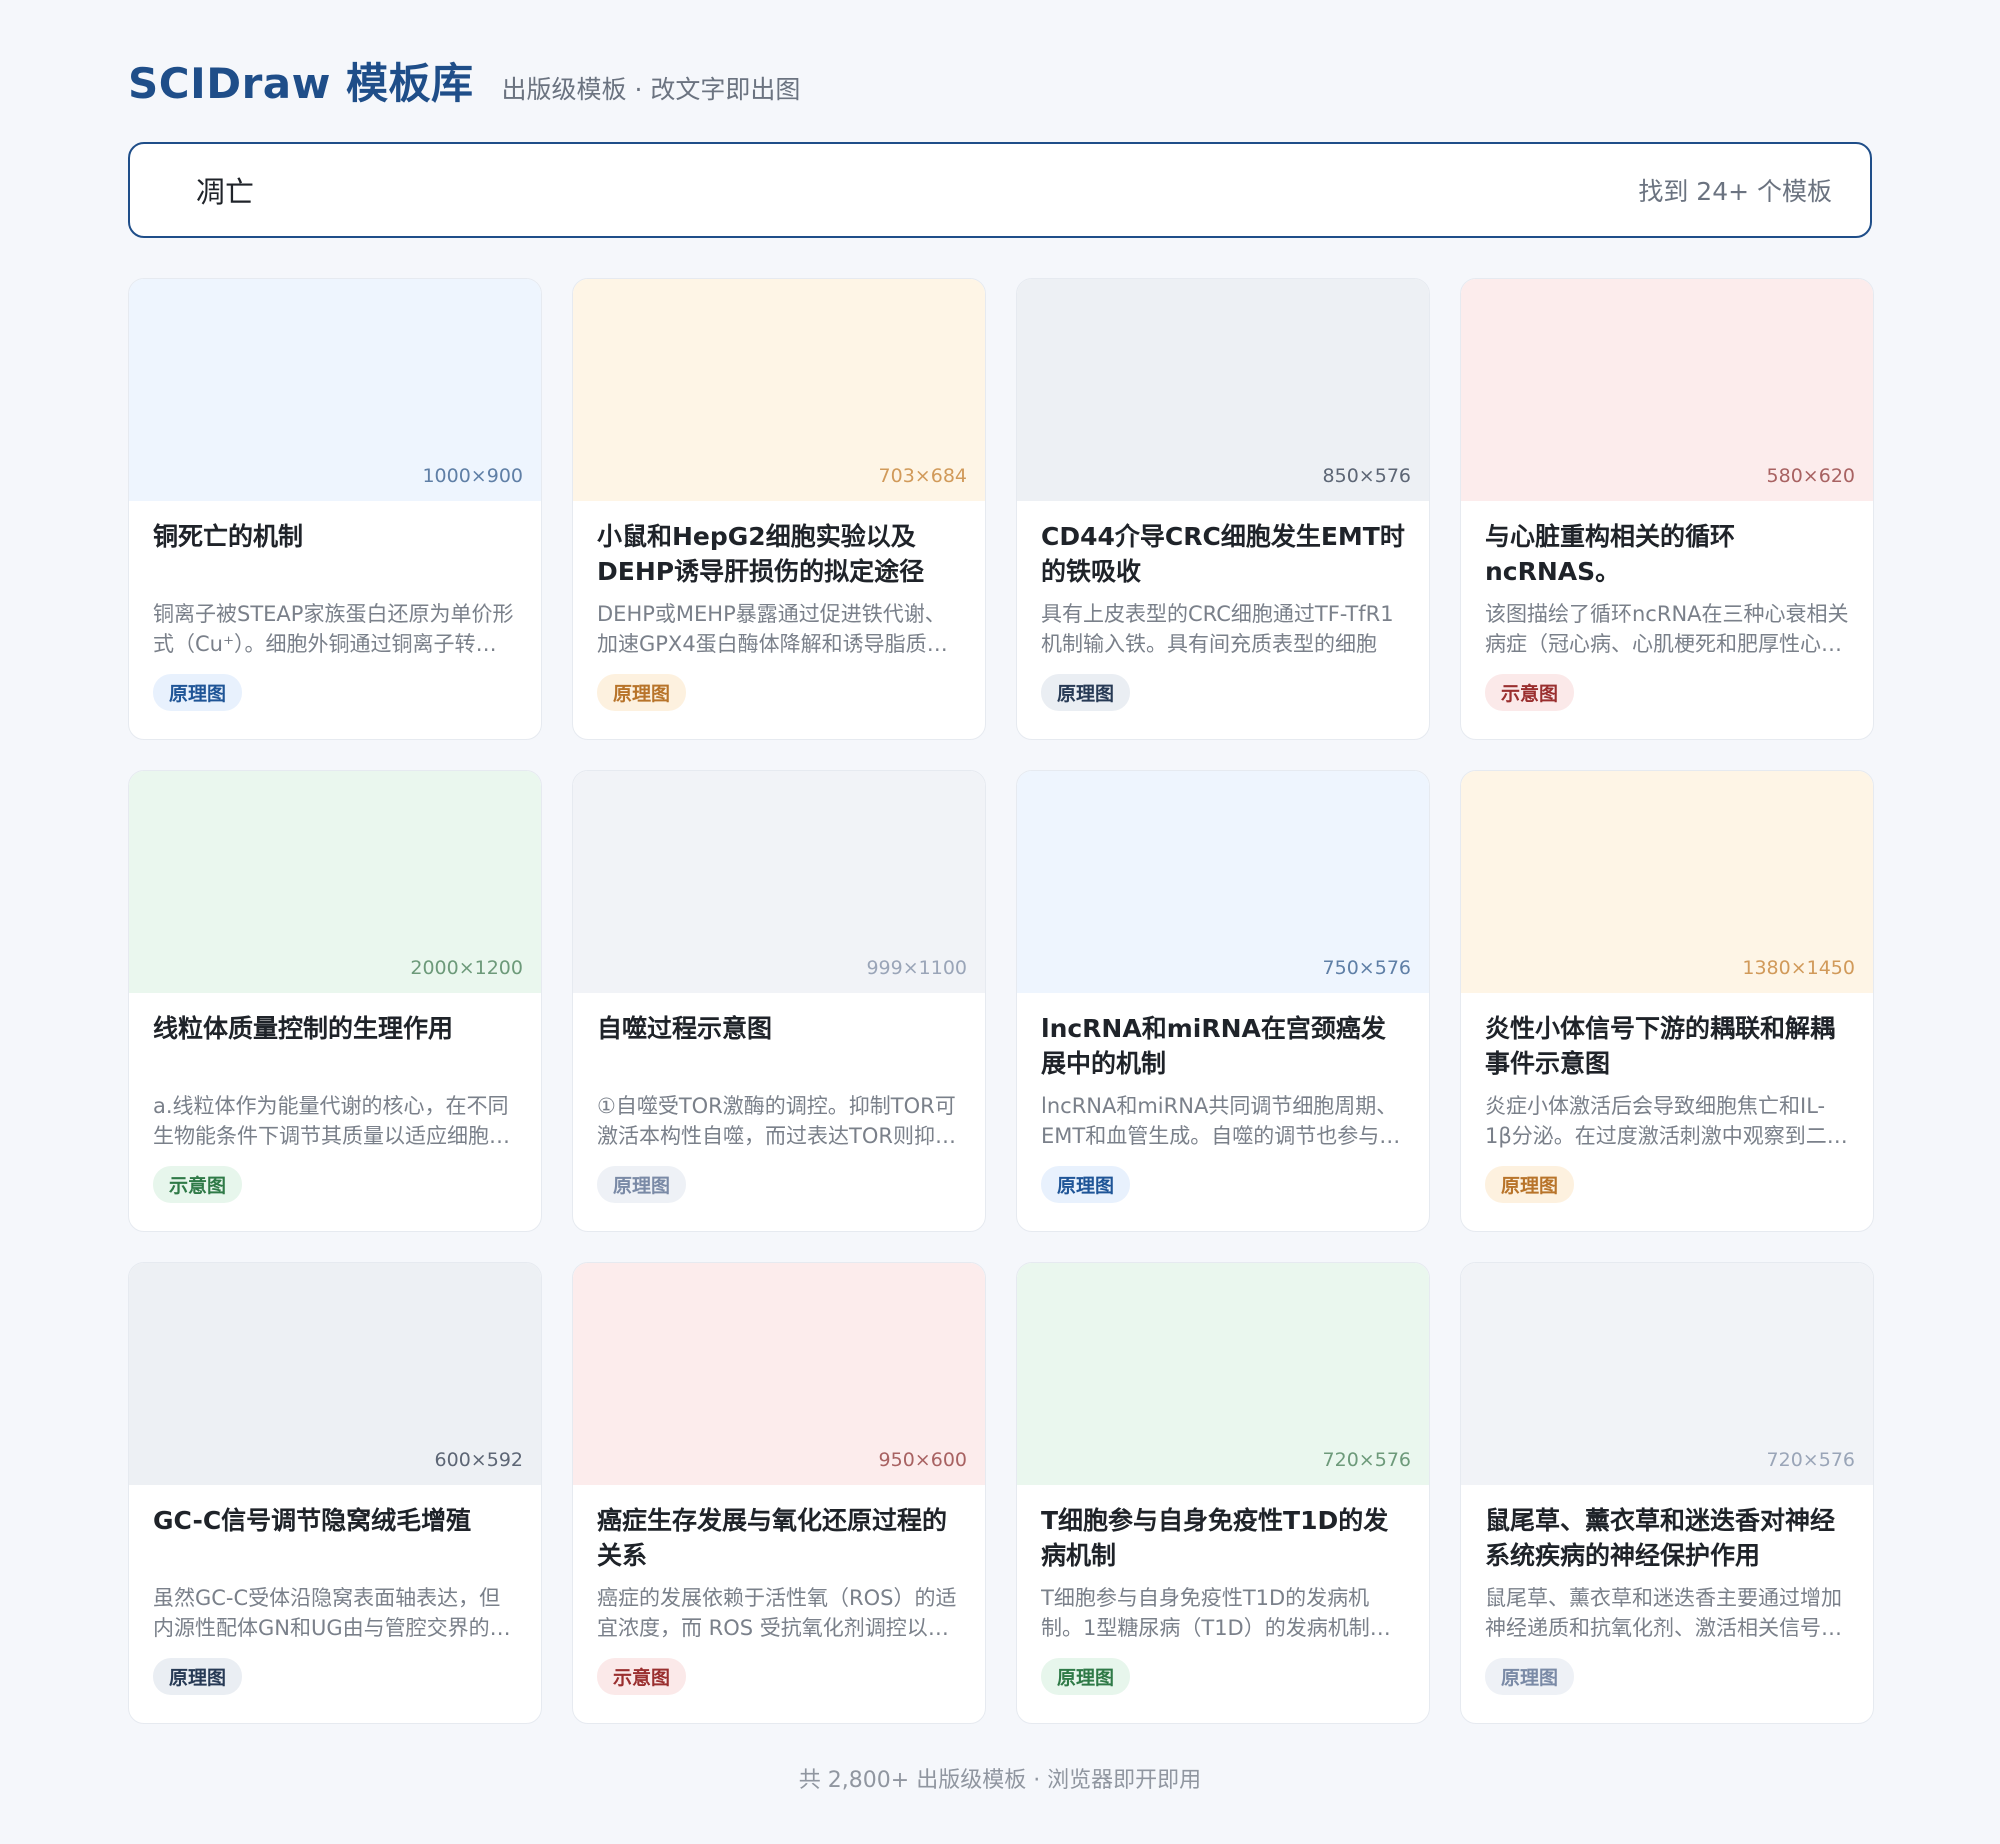 The image size is (2000, 1844). Describe the element at coordinates (335, 390) in the screenshot. I see `template-thumbnail: 1000×900` at that location.